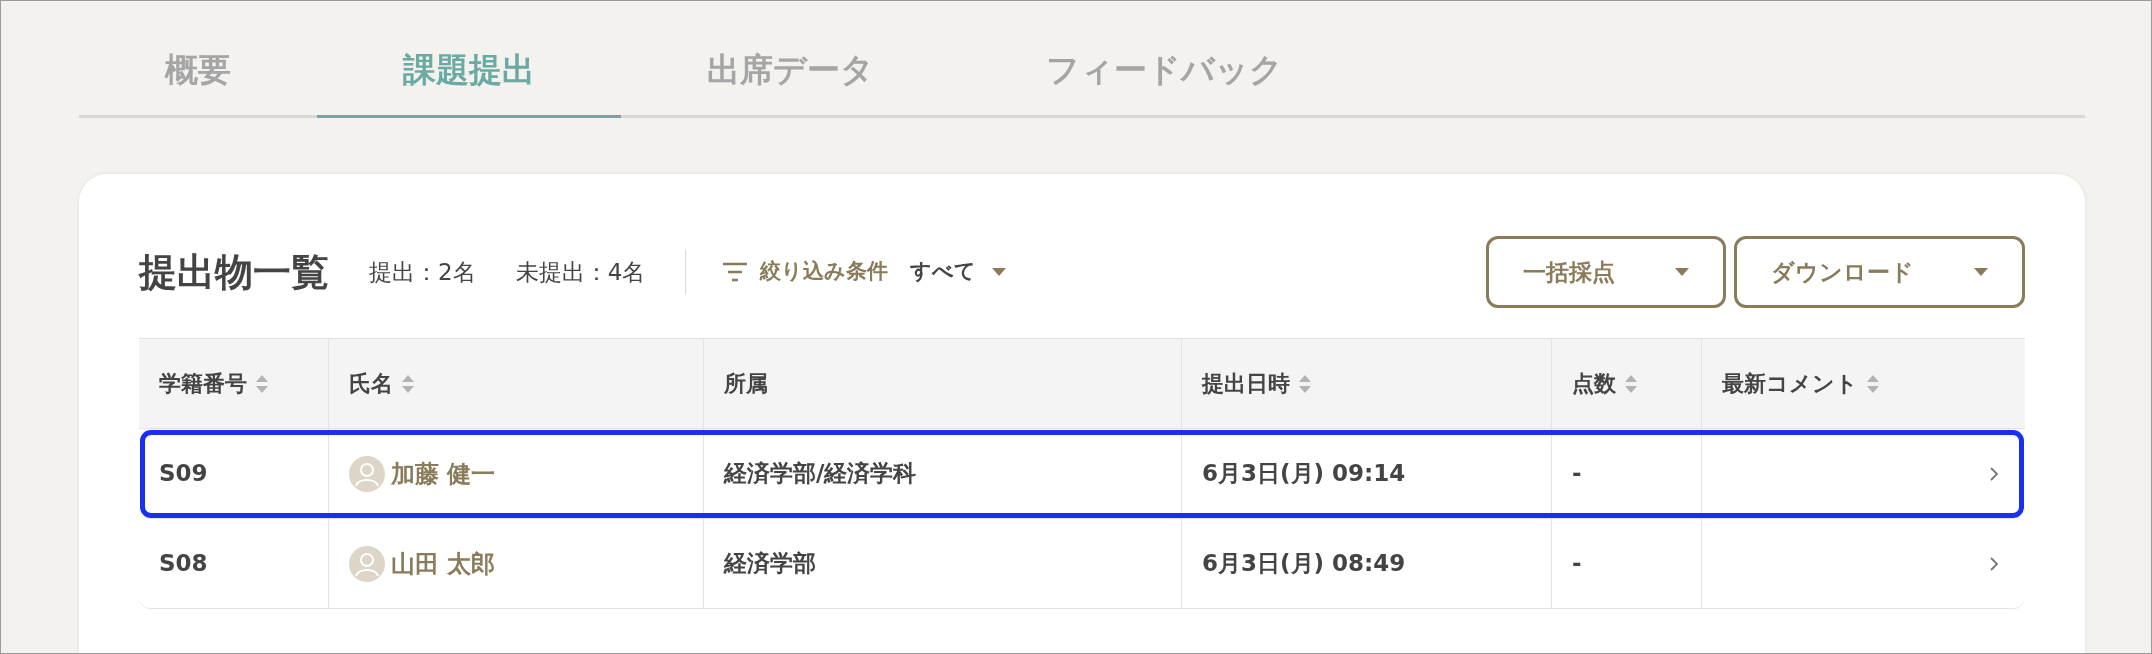 This screenshot has height=654, width=2152. I want to click on column-header: 点数, so click(1627, 383).